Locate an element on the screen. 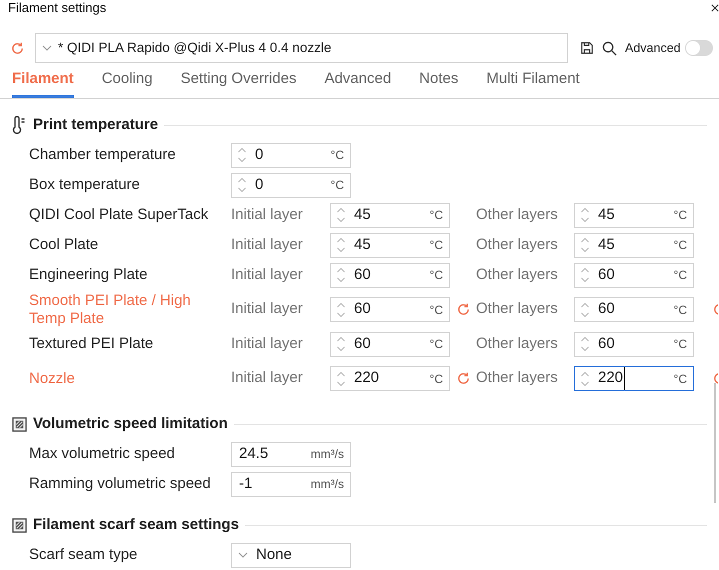 Image resolution: width=719 pixels, height=570 pixels. field-value: 24.5 is located at coordinates (253, 454).